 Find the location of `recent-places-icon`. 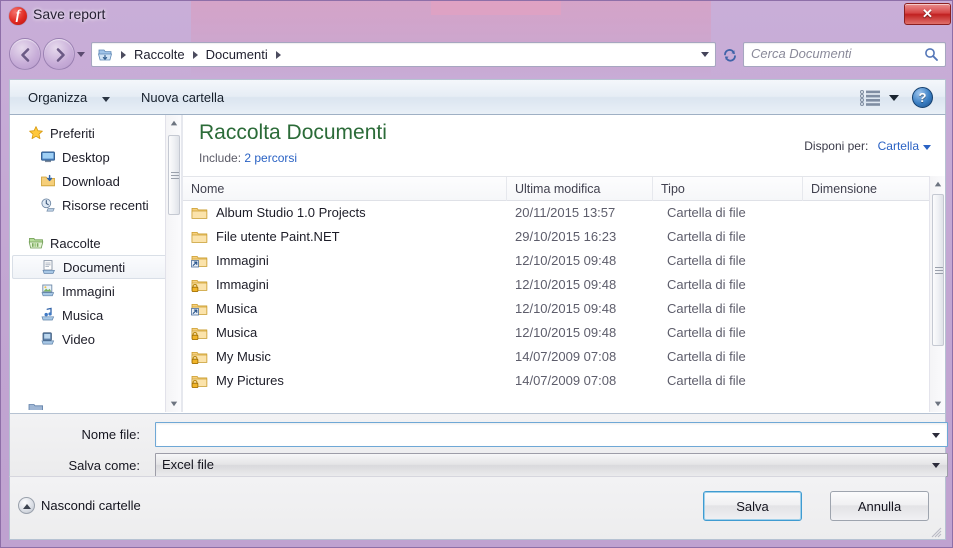

recent-places-icon is located at coordinates (48, 205).